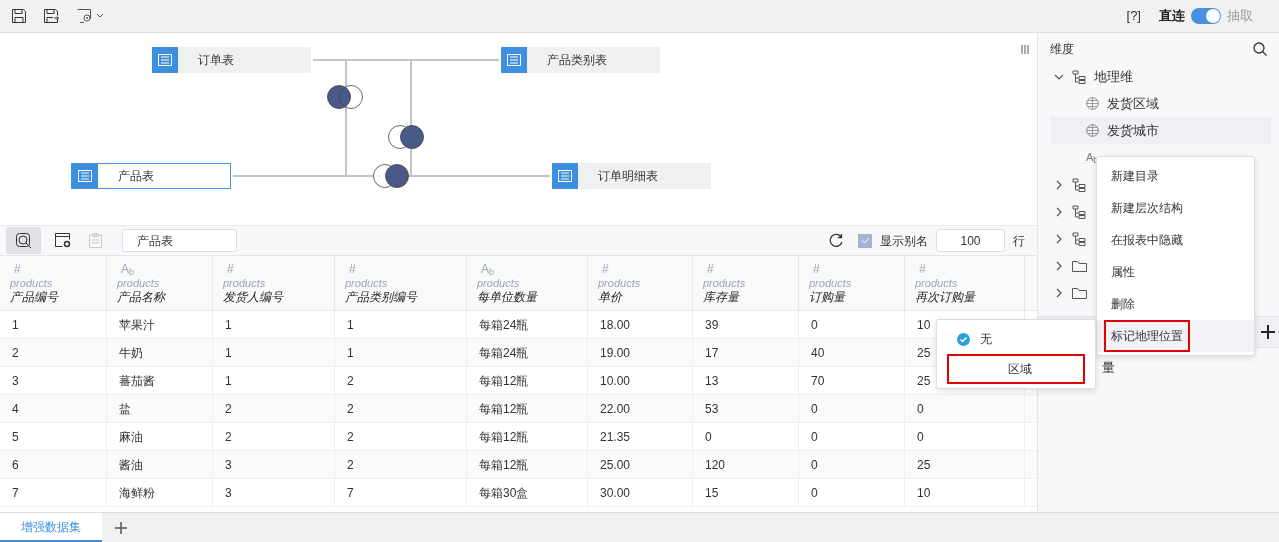  Describe the element at coordinates (746, 380) in the screenshot. I see `table-cell: 13` at that location.